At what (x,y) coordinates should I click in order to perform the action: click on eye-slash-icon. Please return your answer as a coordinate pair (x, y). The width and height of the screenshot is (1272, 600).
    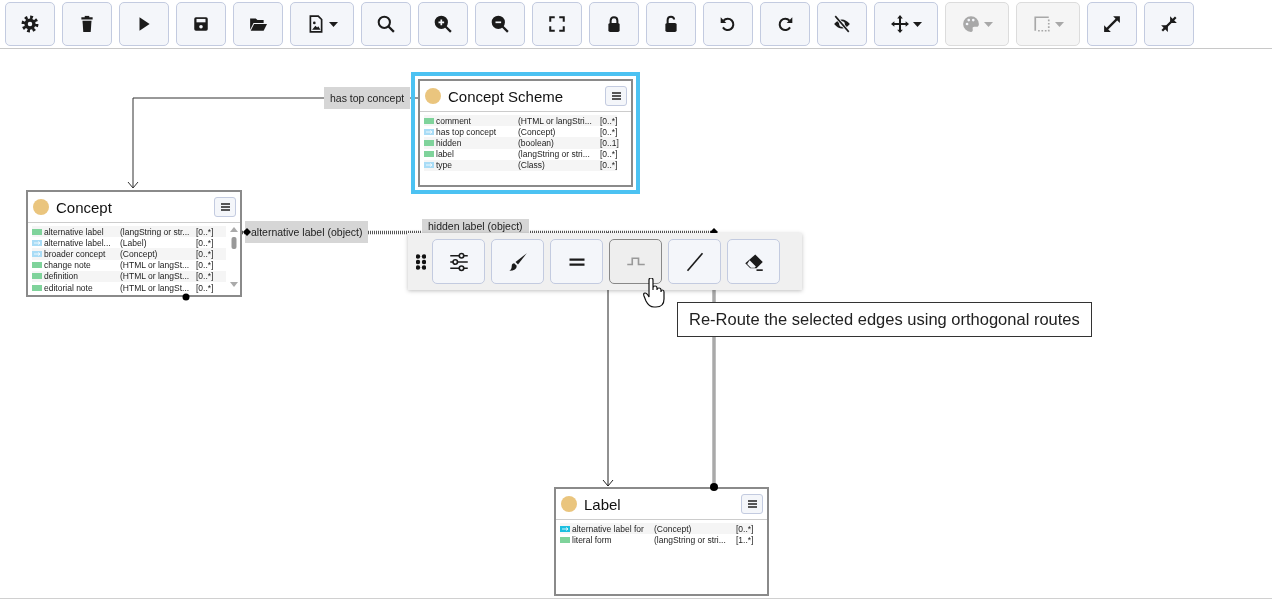
    Looking at the image, I should click on (842, 24).